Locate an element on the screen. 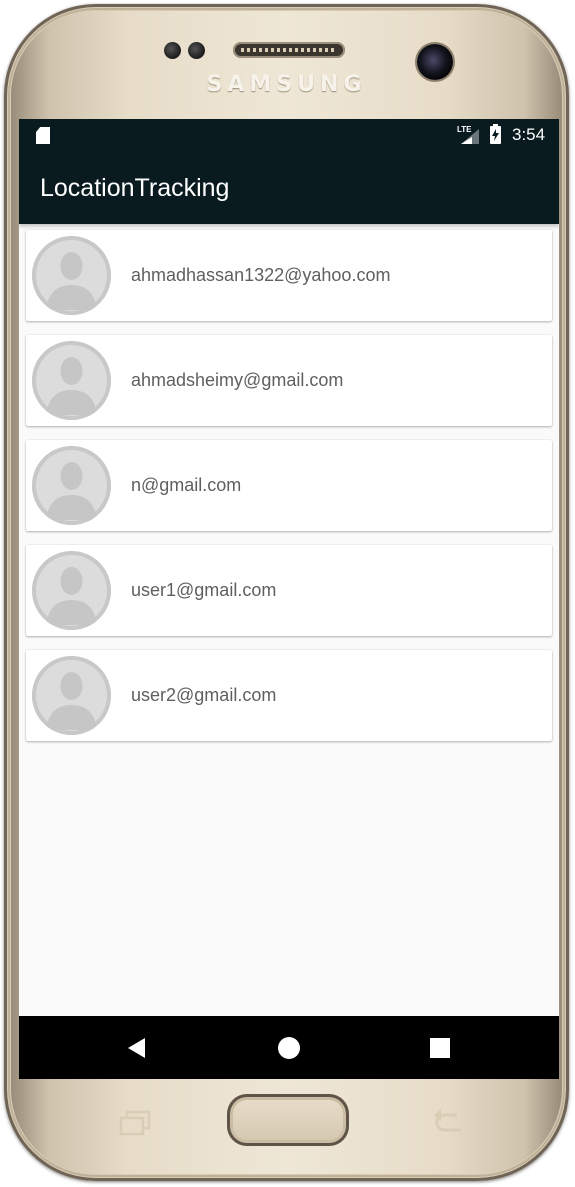  back-icon is located at coordinates (136, 1048).